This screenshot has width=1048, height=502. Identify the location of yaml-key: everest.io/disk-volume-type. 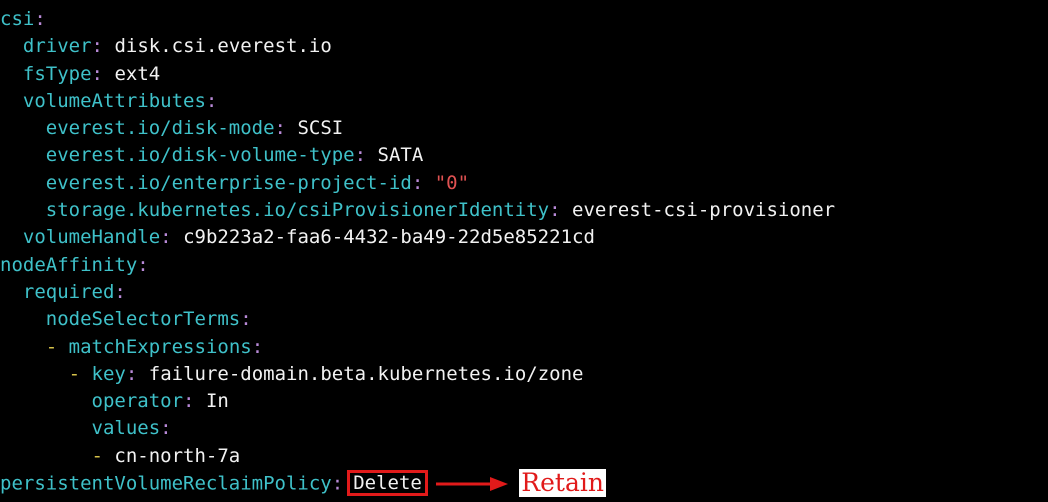
(200, 155).